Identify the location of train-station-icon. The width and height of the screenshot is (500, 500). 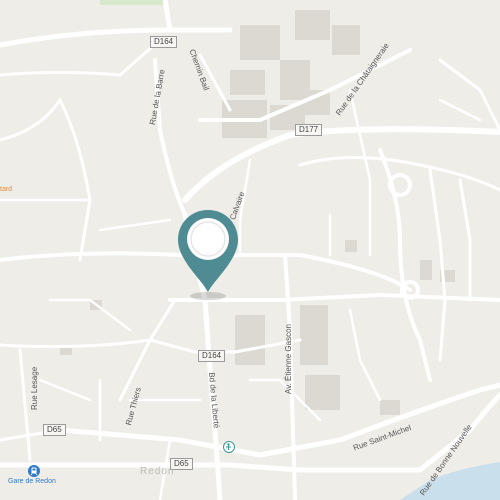
(34, 471).